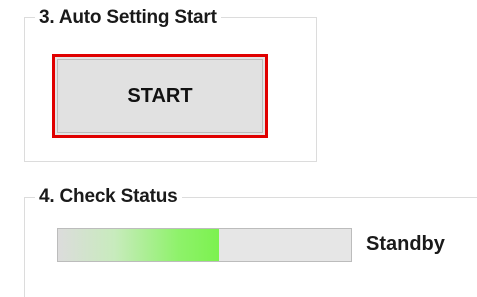 The width and height of the screenshot is (477, 297). I want to click on status-progress-fill, so click(139, 245).